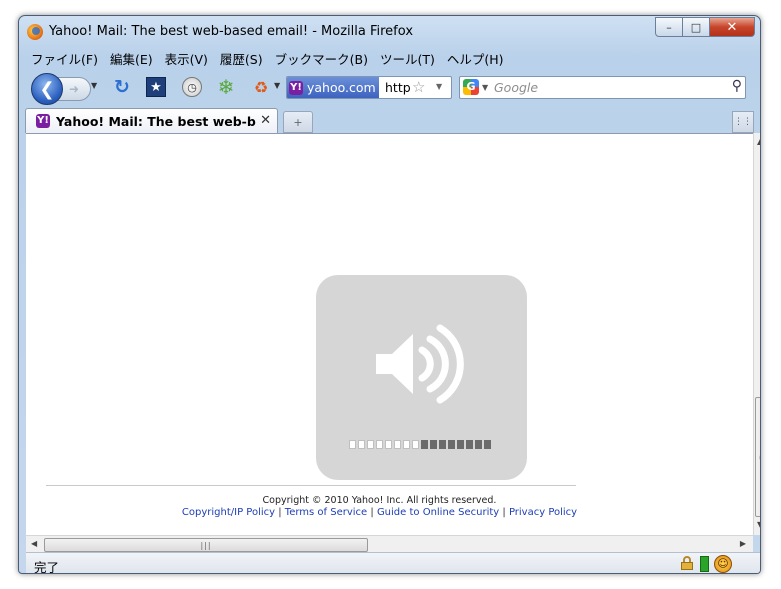  I want to click on scroll-down-icon: ▼, so click(758, 524).